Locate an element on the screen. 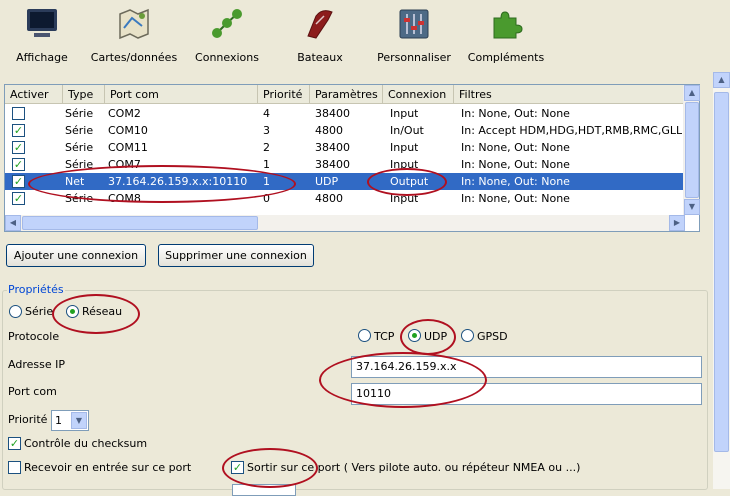 Image resolution: width=730 pixels, height=496 pixels. remove-connection-button: Supprimer une connexion is located at coordinates (236, 255).